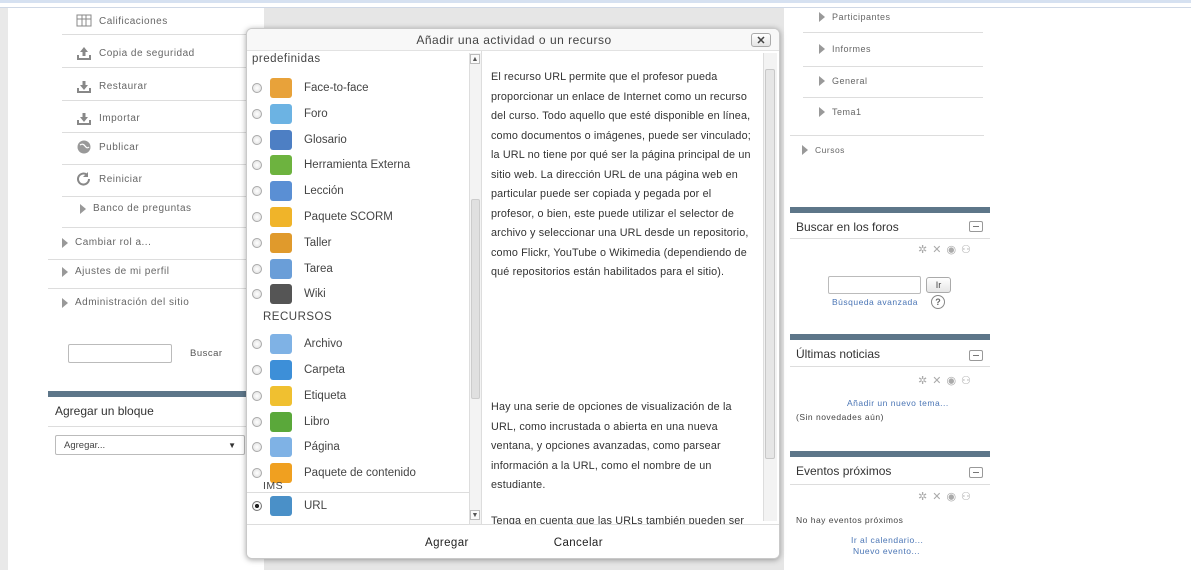 This screenshot has height=570, width=1191. I want to click on activity-option: Glosario, so click(364, 140).